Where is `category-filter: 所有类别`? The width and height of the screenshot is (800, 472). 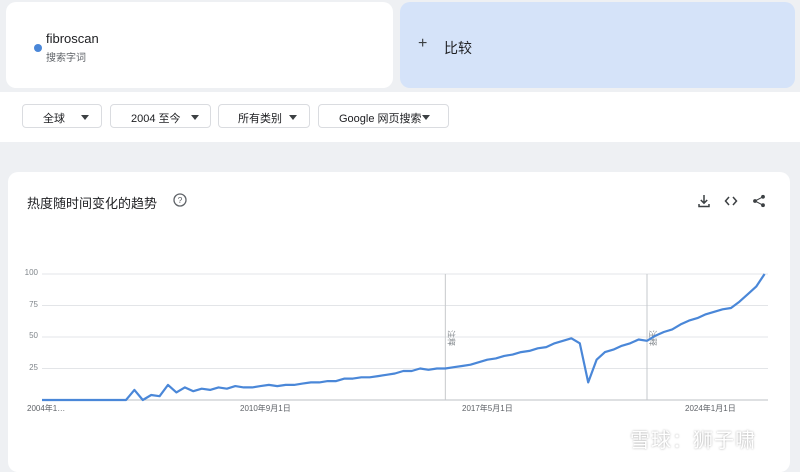 category-filter: 所有类别 is located at coordinates (264, 116).